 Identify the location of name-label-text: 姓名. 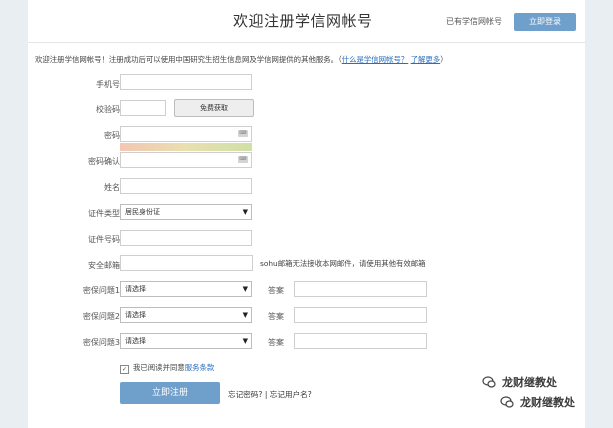
(112, 187).